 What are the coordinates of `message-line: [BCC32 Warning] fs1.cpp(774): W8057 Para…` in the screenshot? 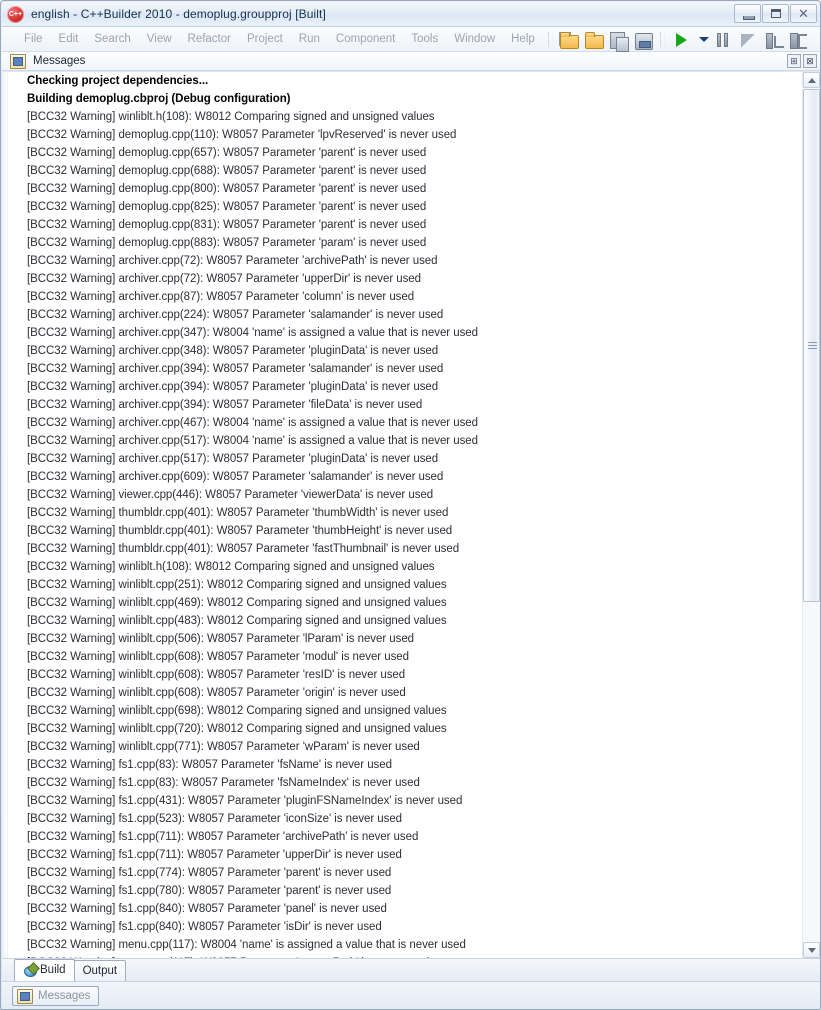 It's located at (403, 873).